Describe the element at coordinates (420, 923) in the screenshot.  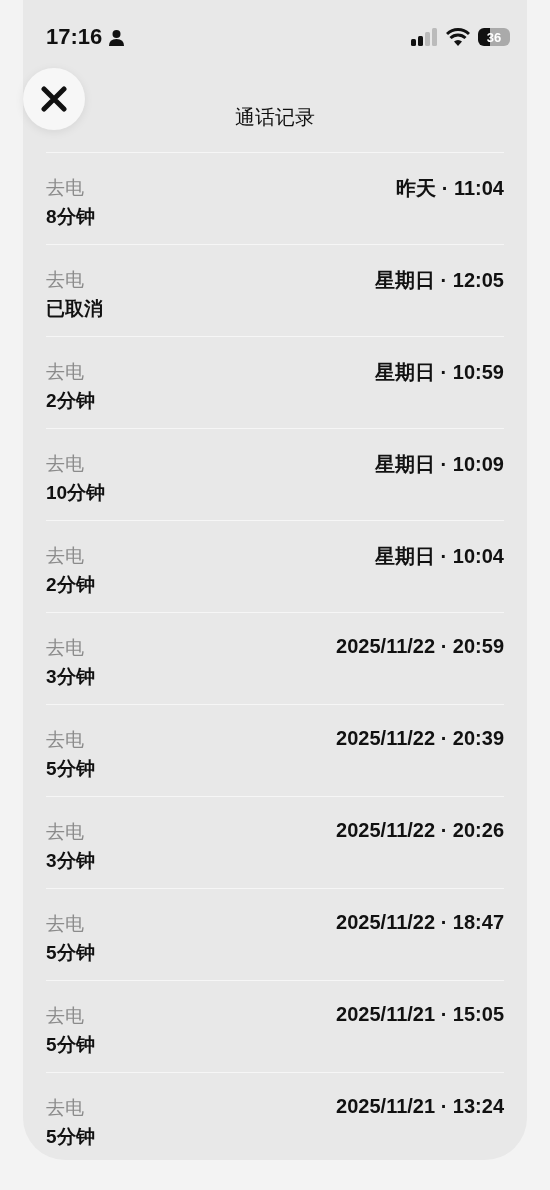
I see `call-time: 2025/11/22 · 18:47` at that location.